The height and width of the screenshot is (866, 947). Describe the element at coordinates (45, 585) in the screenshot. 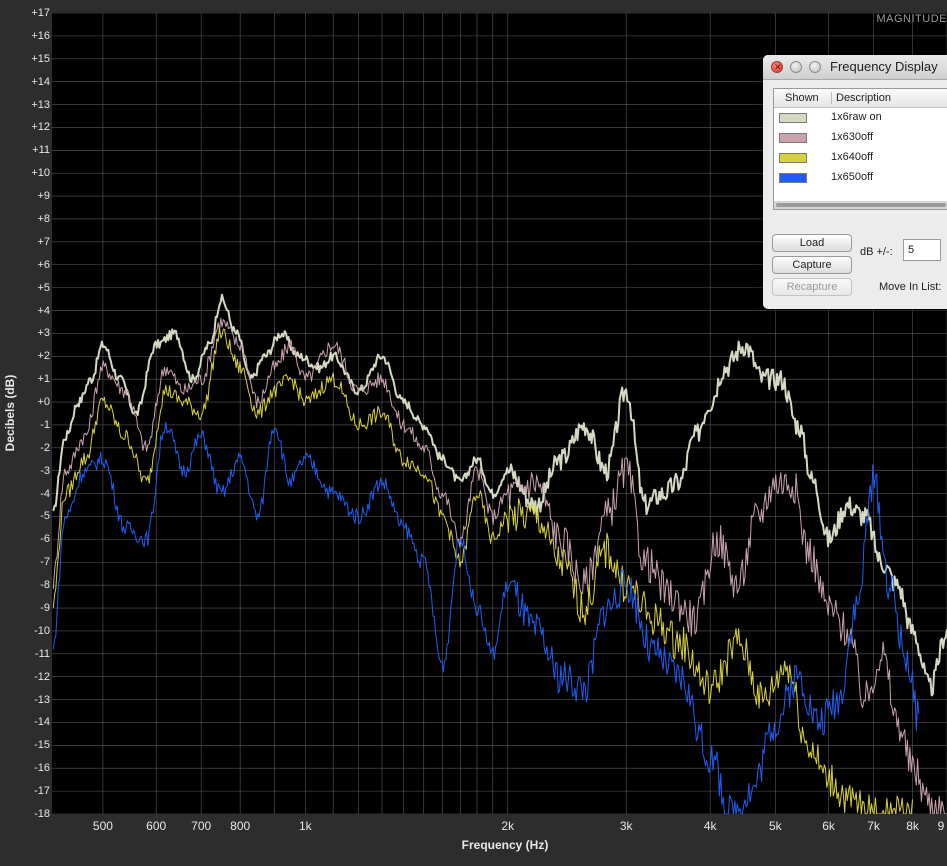

I see `y-tick-label: -8` at that location.